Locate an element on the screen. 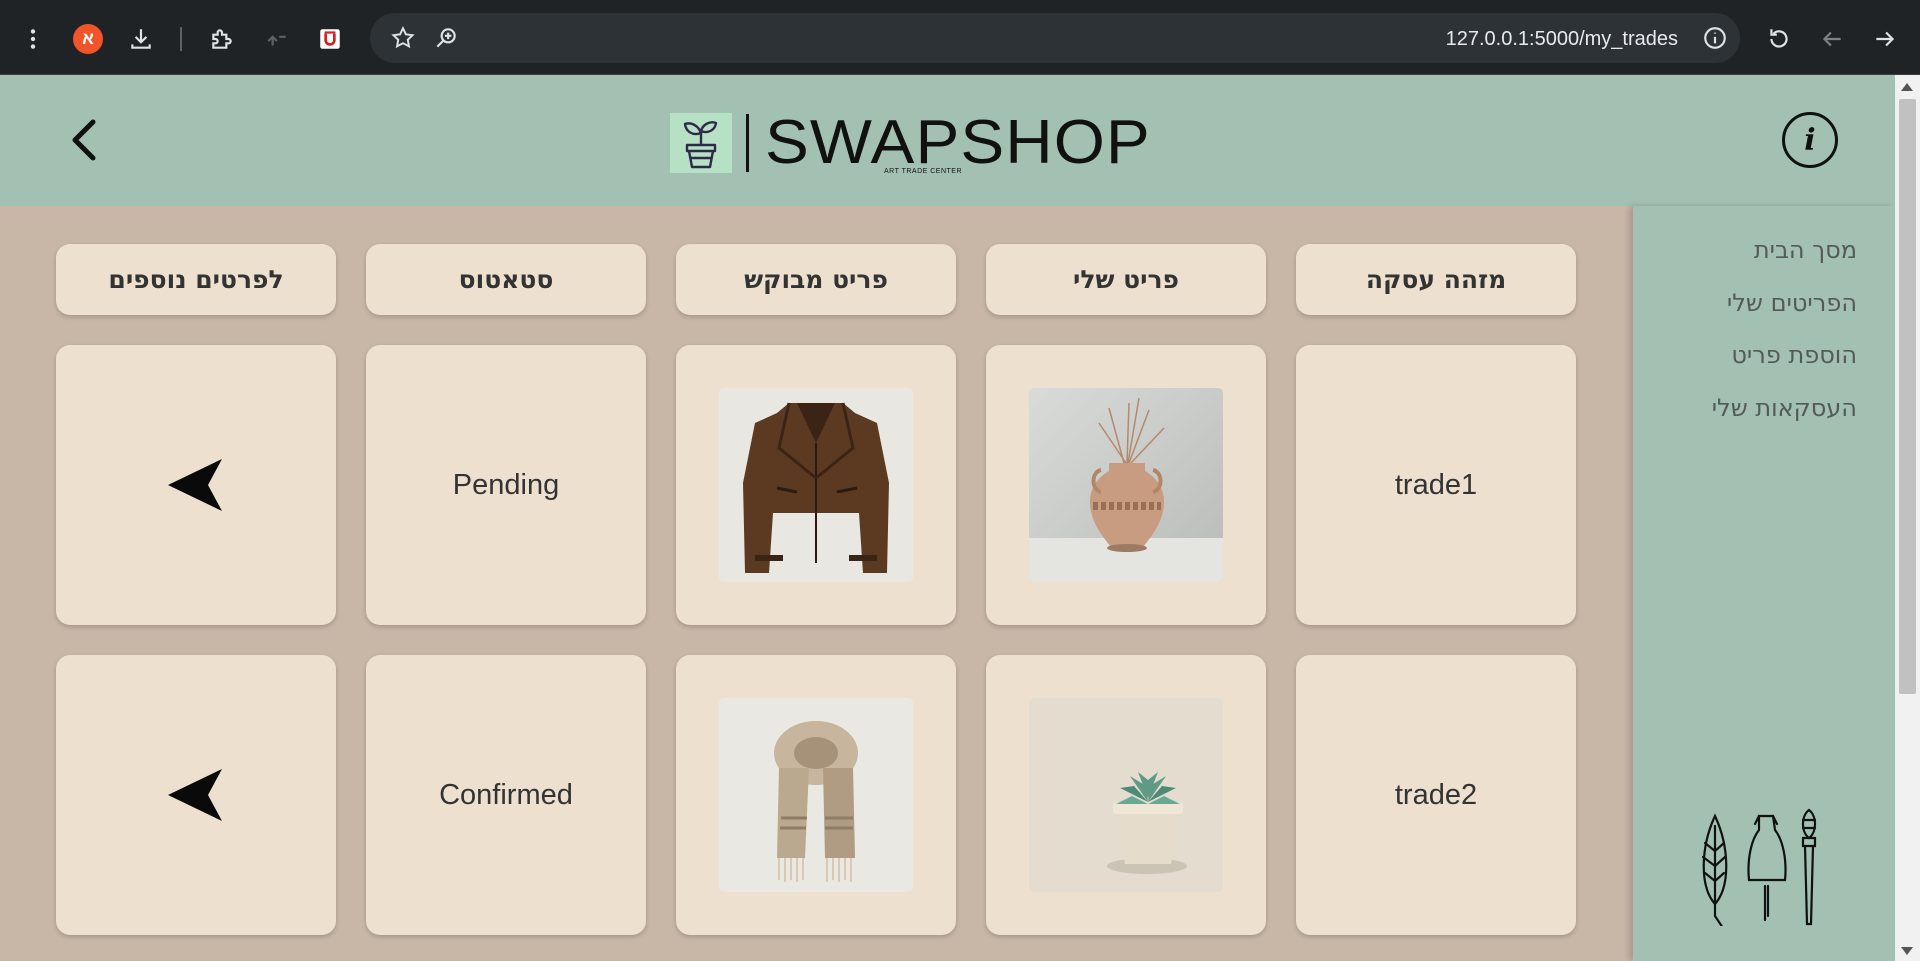  chevron-left-icon is located at coordinates (84, 140).